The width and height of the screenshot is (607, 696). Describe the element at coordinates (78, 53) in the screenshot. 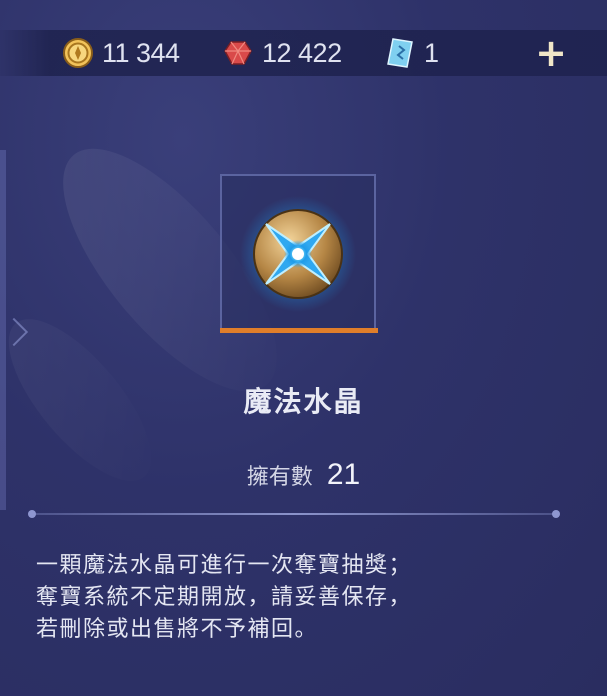

I see `gold-coin-icon` at that location.